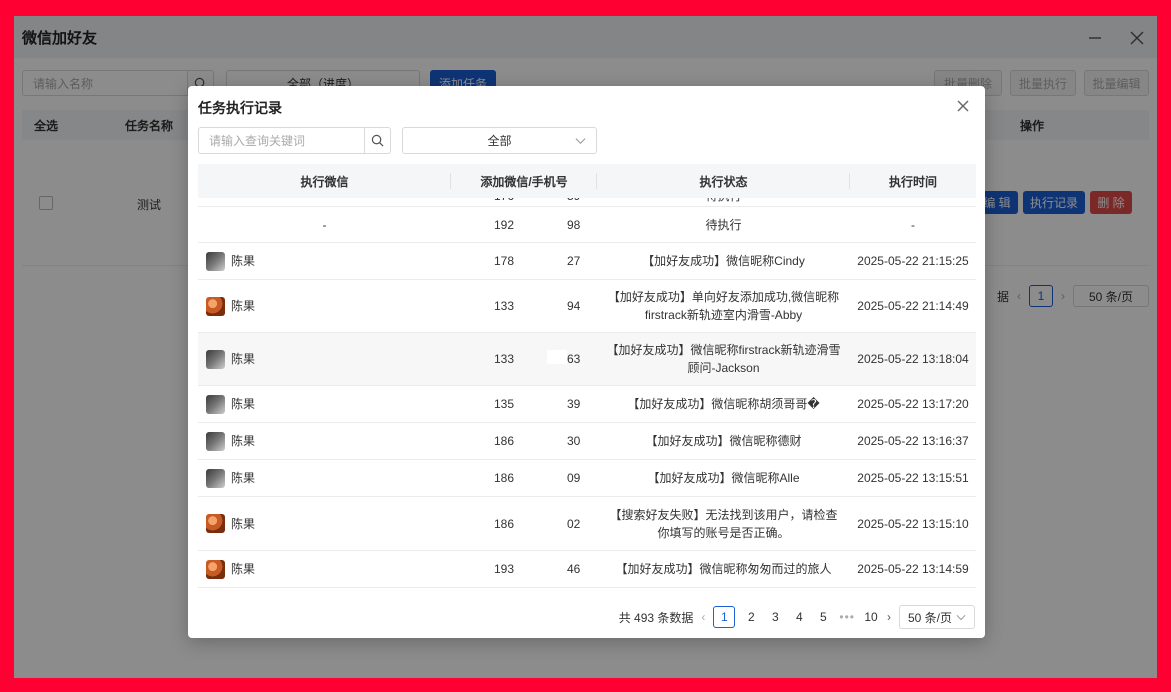  I want to click on phone-cell: 135 39, so click(524, 404).